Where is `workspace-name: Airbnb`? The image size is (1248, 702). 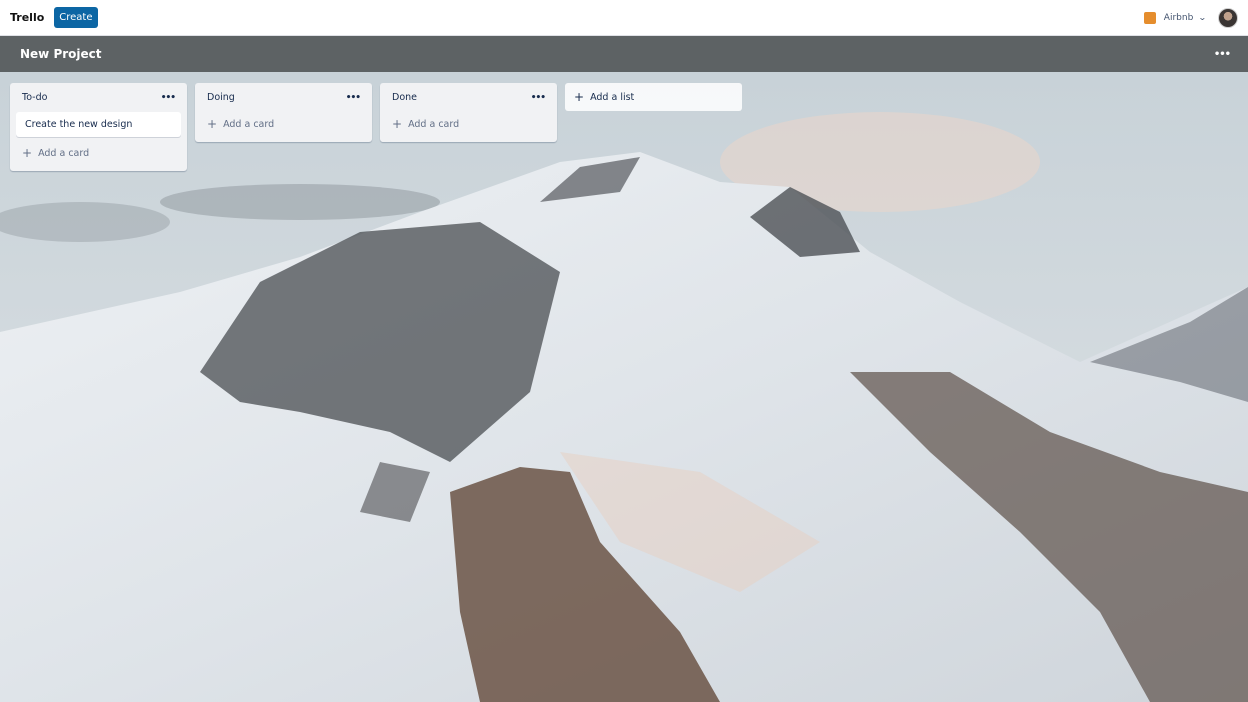
workspace-name: Airbnb is located at coordinates (1178, 17).